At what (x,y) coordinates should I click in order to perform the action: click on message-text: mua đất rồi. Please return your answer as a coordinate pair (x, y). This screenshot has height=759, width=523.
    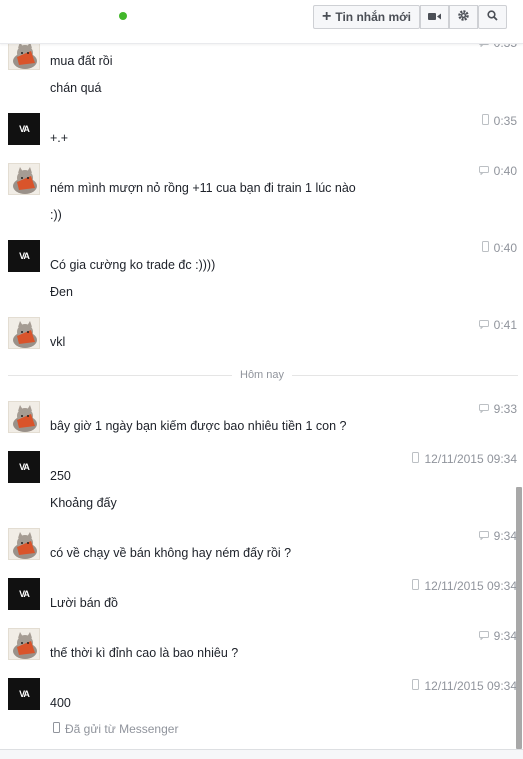
    Looking at the image, I should click on (81, 61).